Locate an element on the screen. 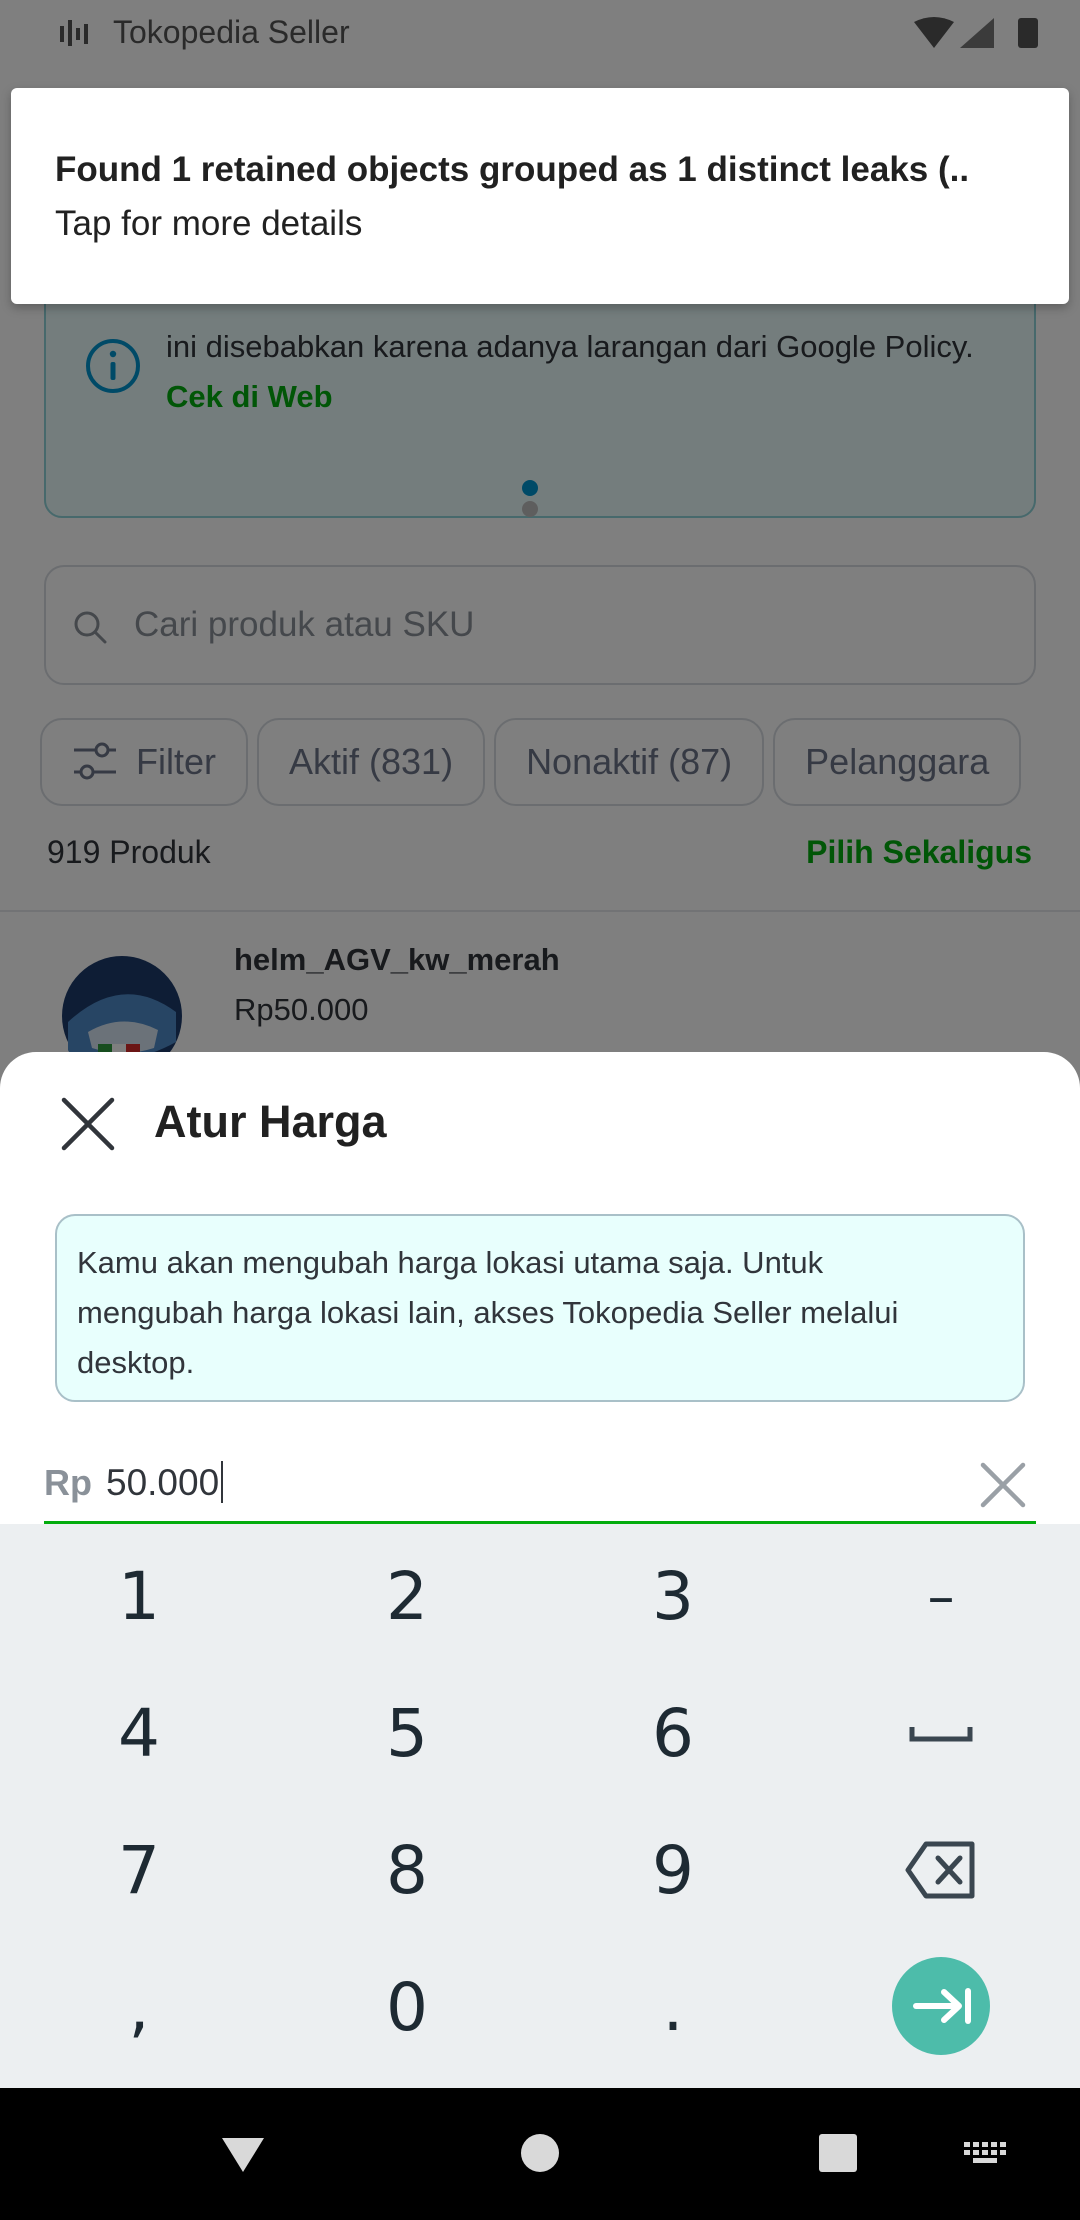 This screenshot has height=2220, width=1080. key-period: . is located at coordinates (673, 2007).